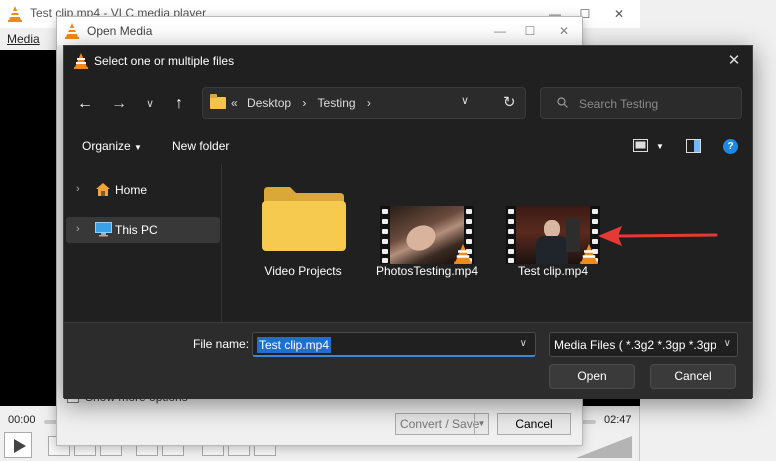 The height and width of the screenshot is (461, 776). Describe the element at coordinates (18, 445) in the screenshot. I see `play-button` at that location.